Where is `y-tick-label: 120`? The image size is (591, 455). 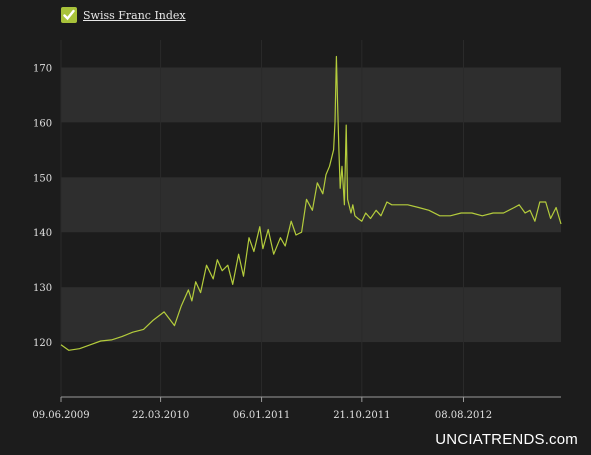 y-tick-label: 120 is located at coordinates (42, 343).